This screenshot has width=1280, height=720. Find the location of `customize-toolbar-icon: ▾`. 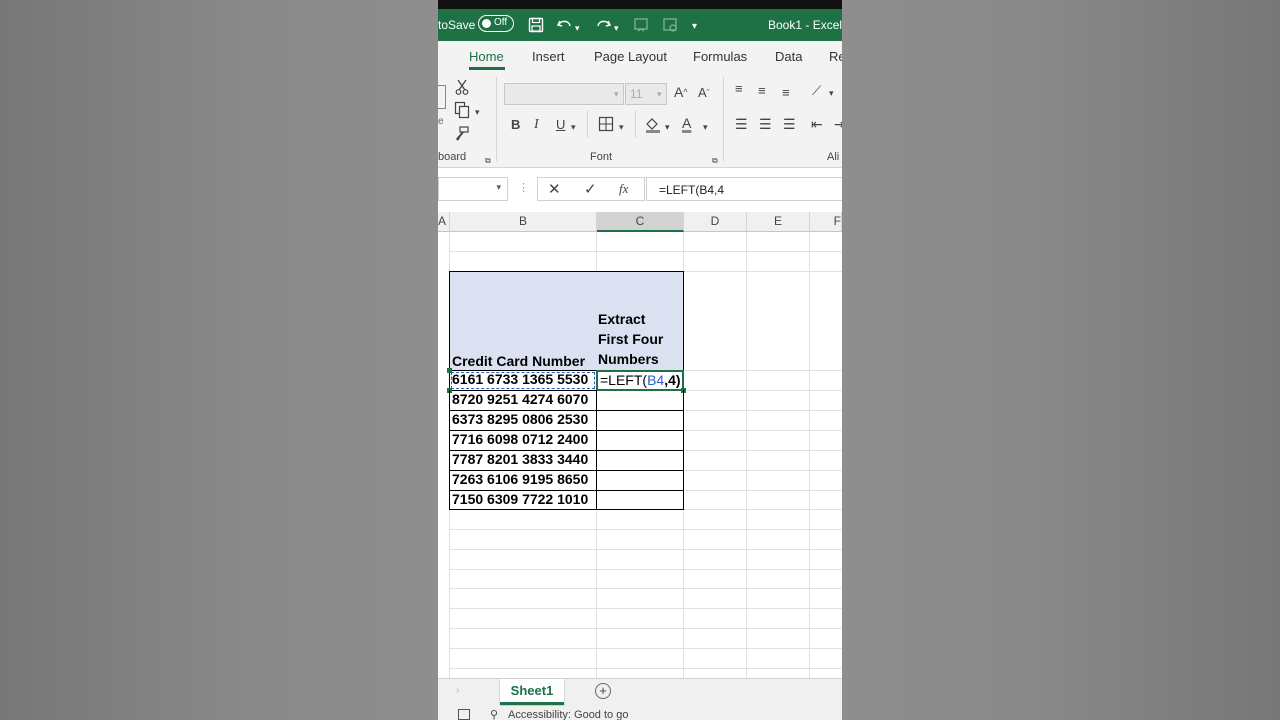

customize-toolbar-icon: ▾ is located at coordinates (694, 27).